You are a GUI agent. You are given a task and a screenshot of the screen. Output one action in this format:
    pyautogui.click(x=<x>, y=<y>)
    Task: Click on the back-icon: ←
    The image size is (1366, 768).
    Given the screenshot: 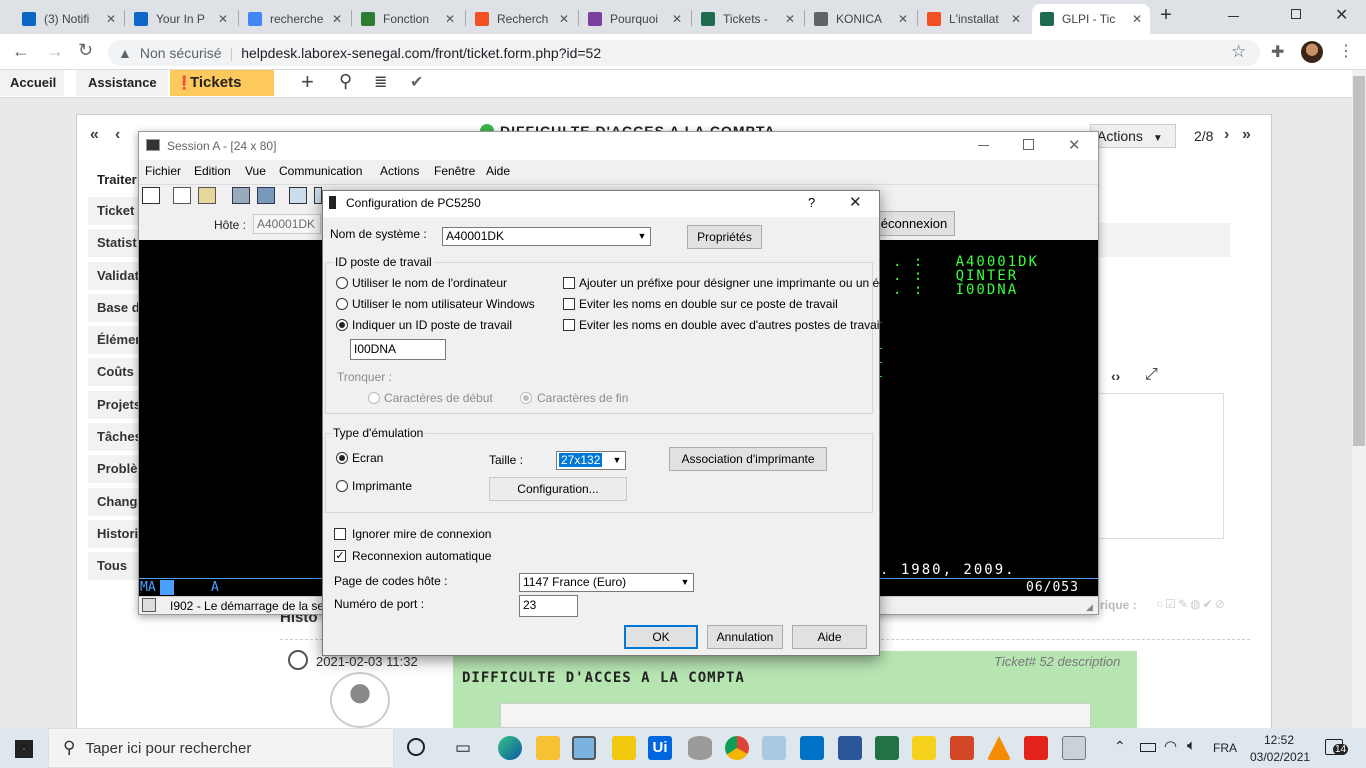 What is the action you would take?
    pyautogui.click(x=21, y=51)
    